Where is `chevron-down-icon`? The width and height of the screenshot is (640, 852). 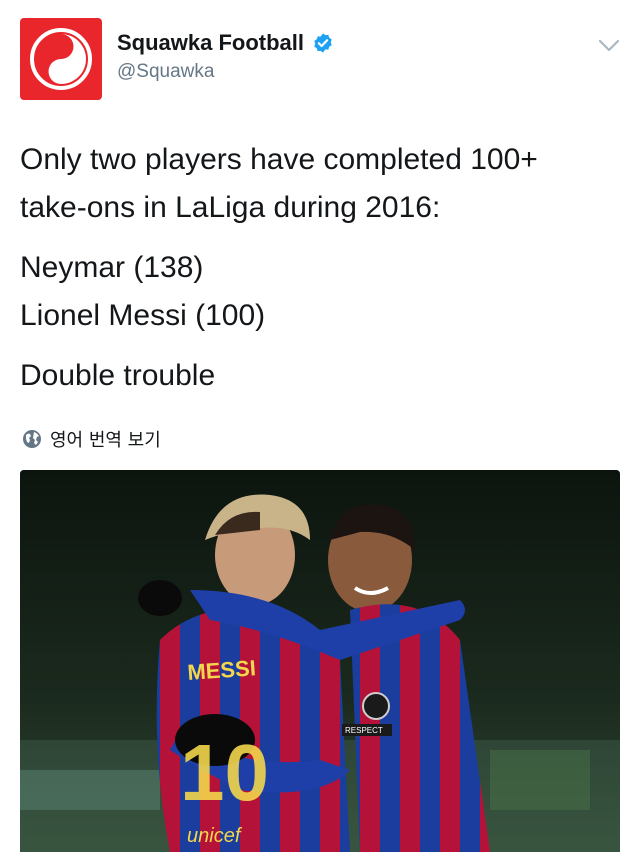 chevron-down-icon is located at coordinates (609, 46).